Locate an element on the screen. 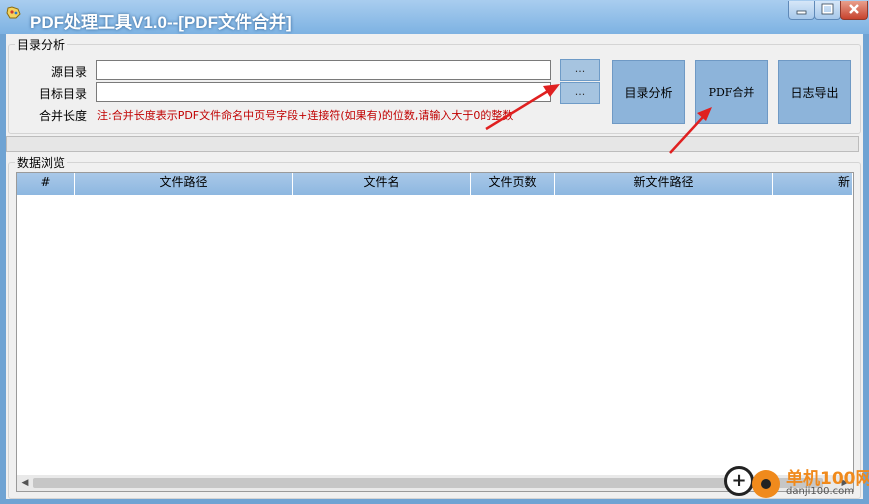 This screenshot has width=869, height=504. grid-header: # 文件路径 文件名 文件页数 新文件路径 新 is located at coordinates (435, 184).